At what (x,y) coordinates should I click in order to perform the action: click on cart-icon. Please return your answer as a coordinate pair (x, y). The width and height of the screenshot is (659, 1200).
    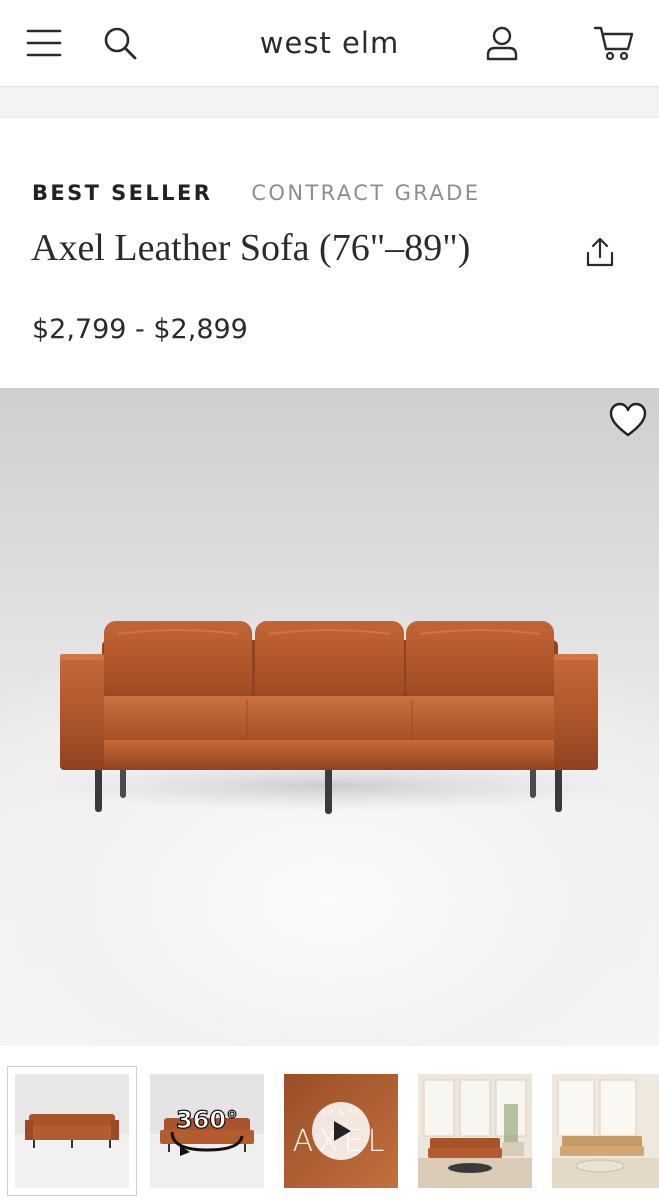
    Looking at the image, I should click on (613, 43).